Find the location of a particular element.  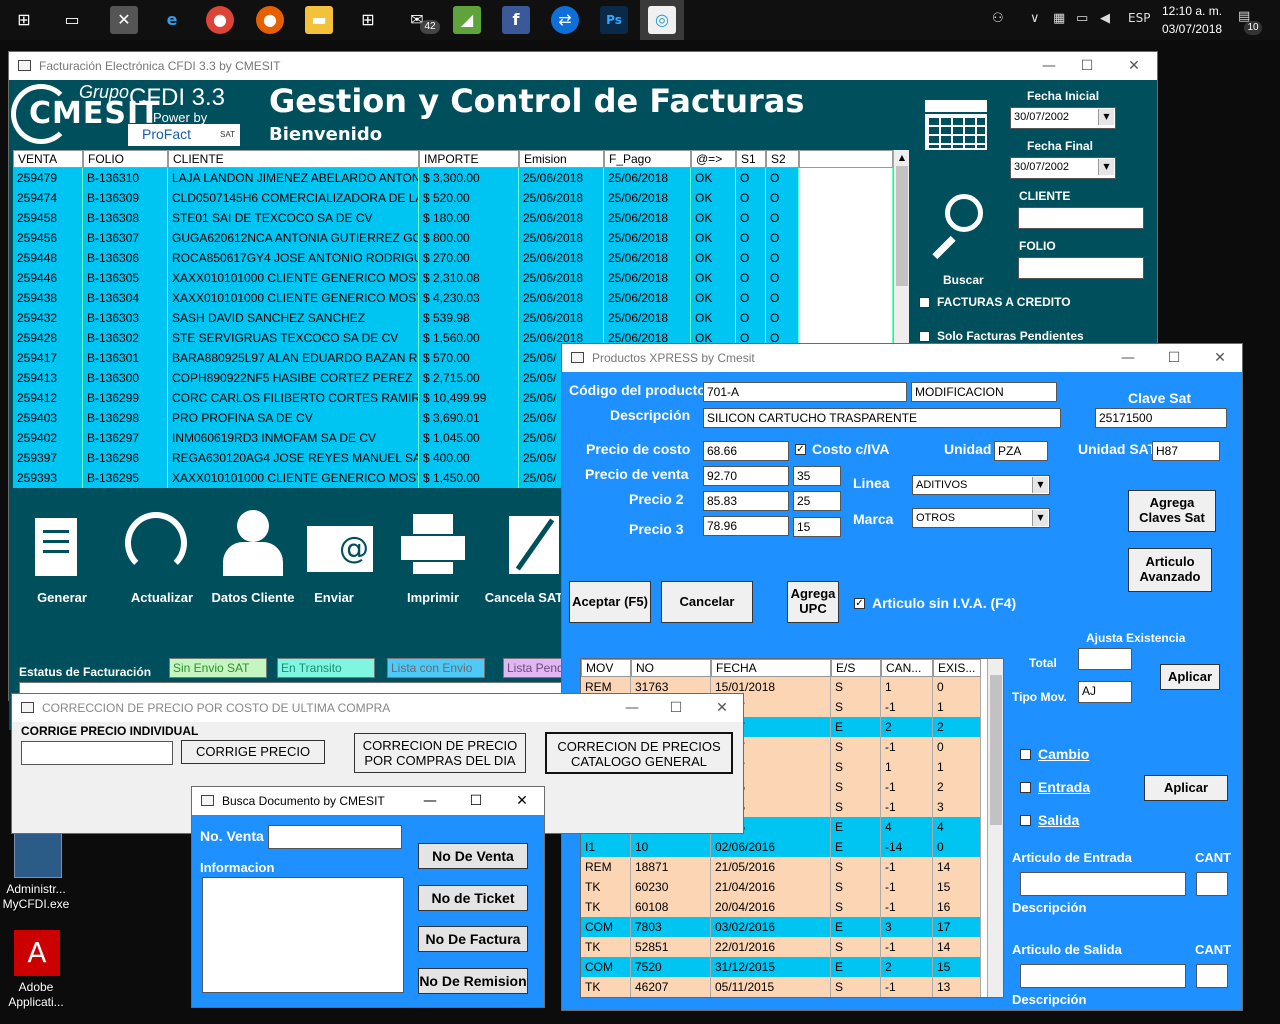

precio2-input: 85.83 is located at coordinates (746, 501).